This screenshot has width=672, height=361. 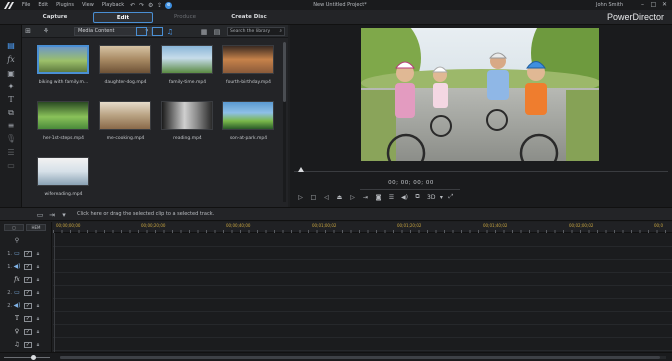 I want to click on grid-view-icon: ▦, so click(x=204, y=31).